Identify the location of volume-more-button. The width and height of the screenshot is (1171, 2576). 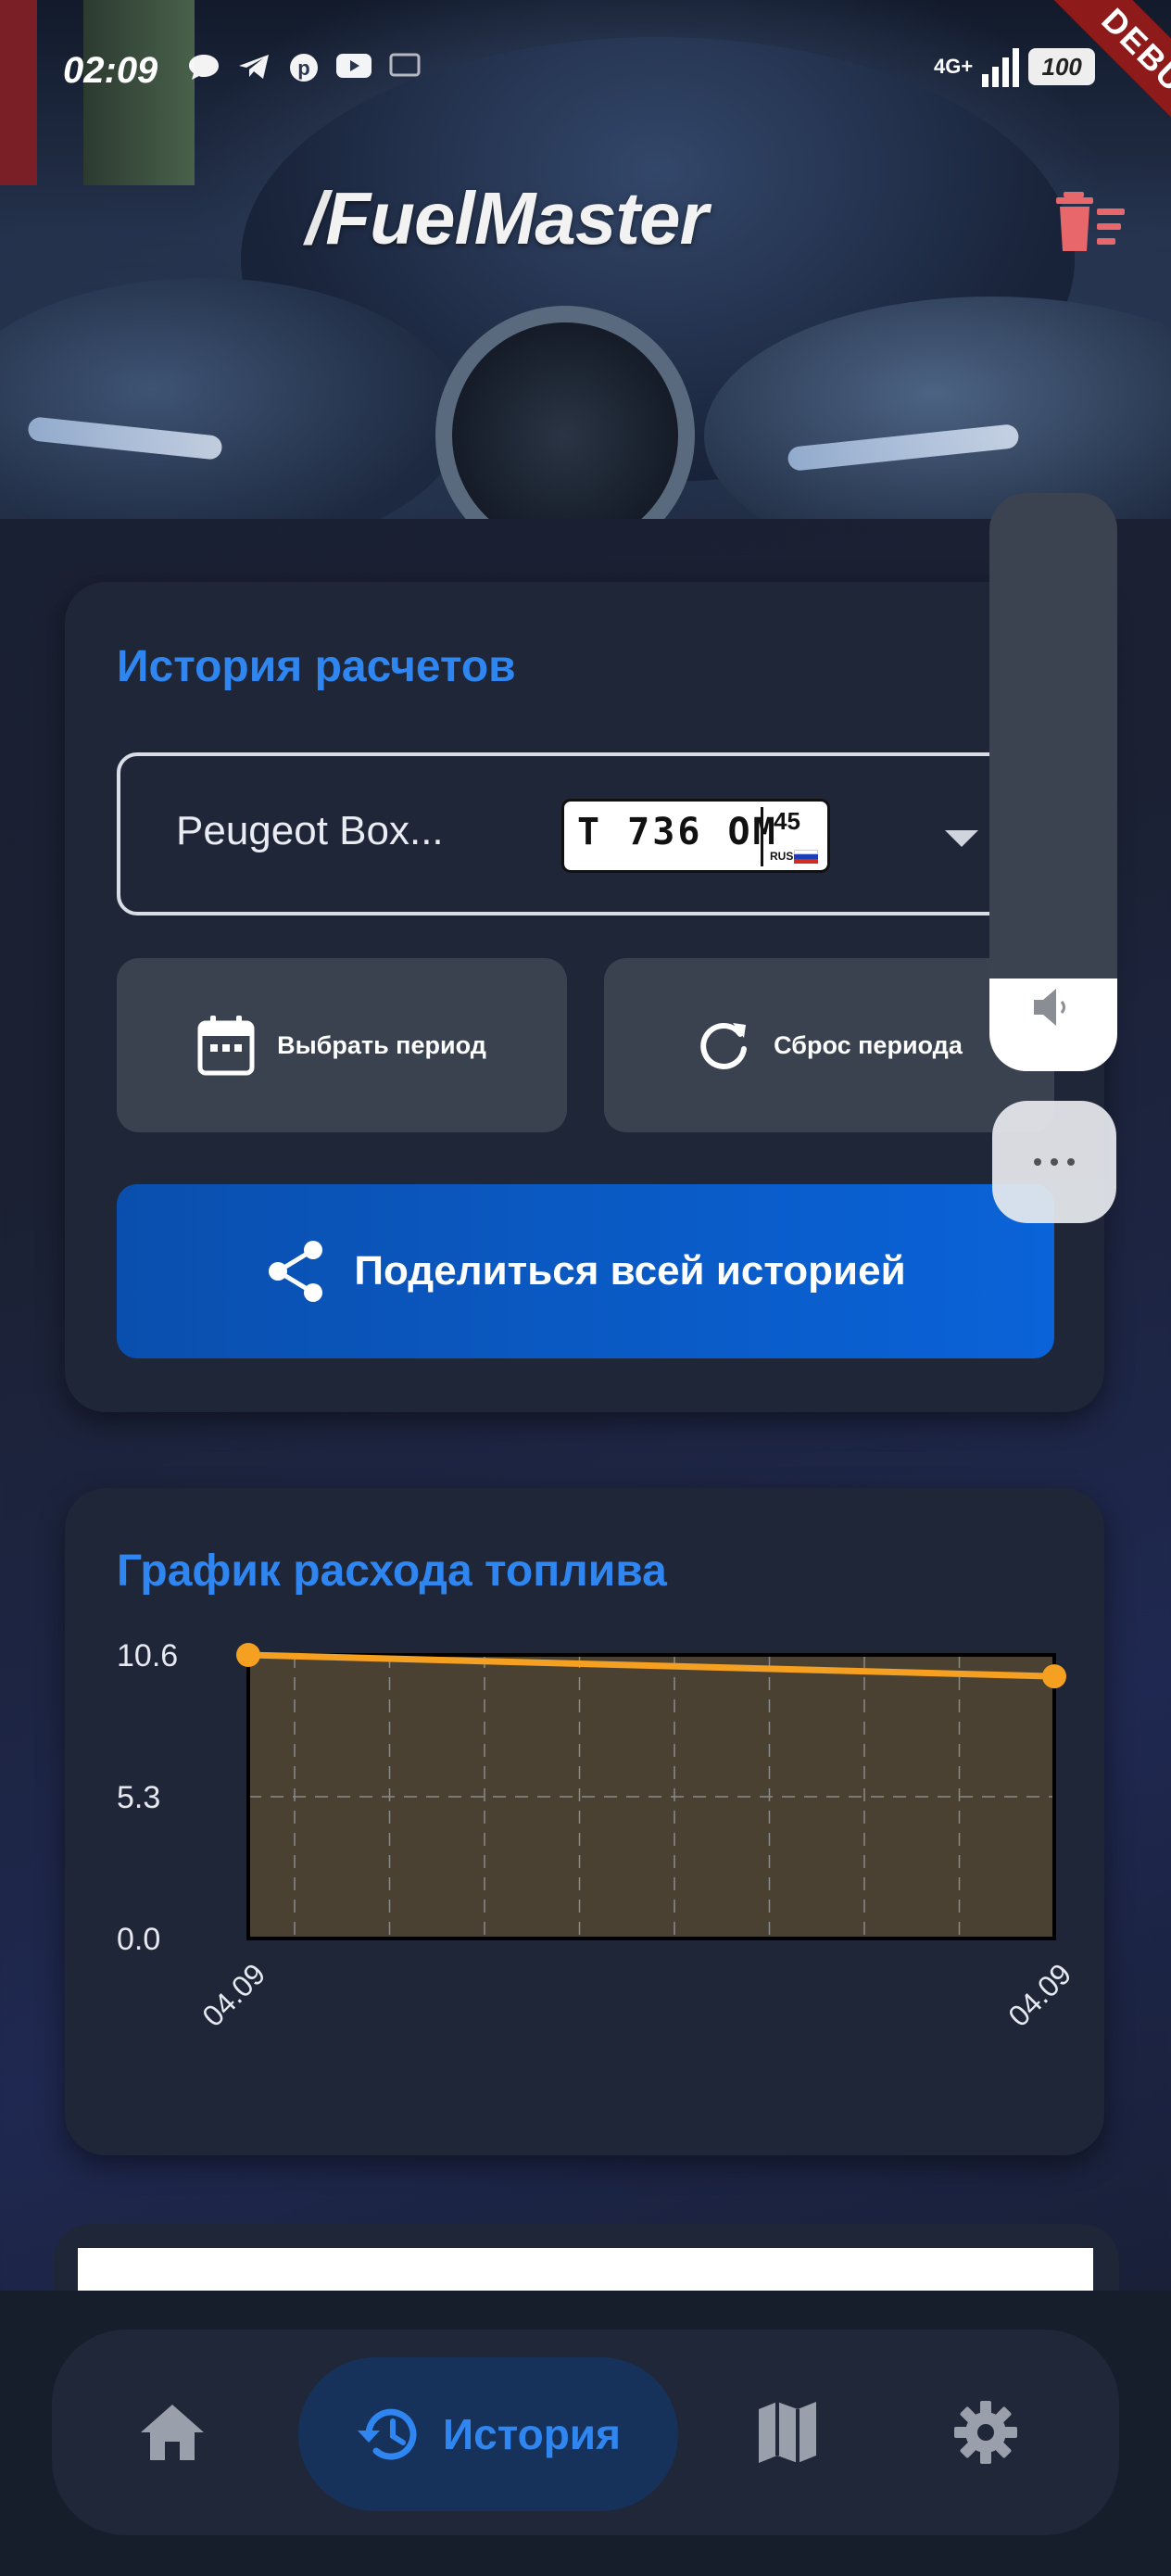
(1054, 1162).